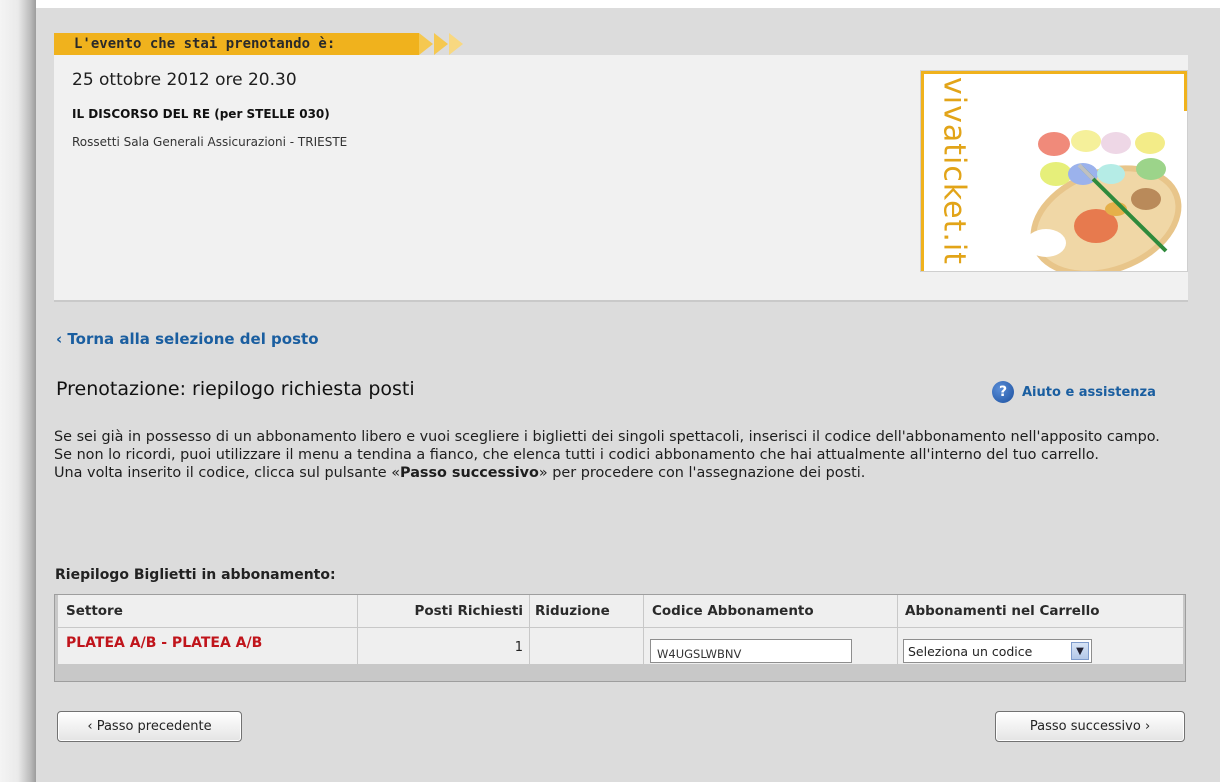 The width and height of the screenshot is (1231, 782). What do you see at coordinates (771, 611) in the screenshot?
I see `column-header-code: Codice Abbonamento` at bounding box center [771, 611].